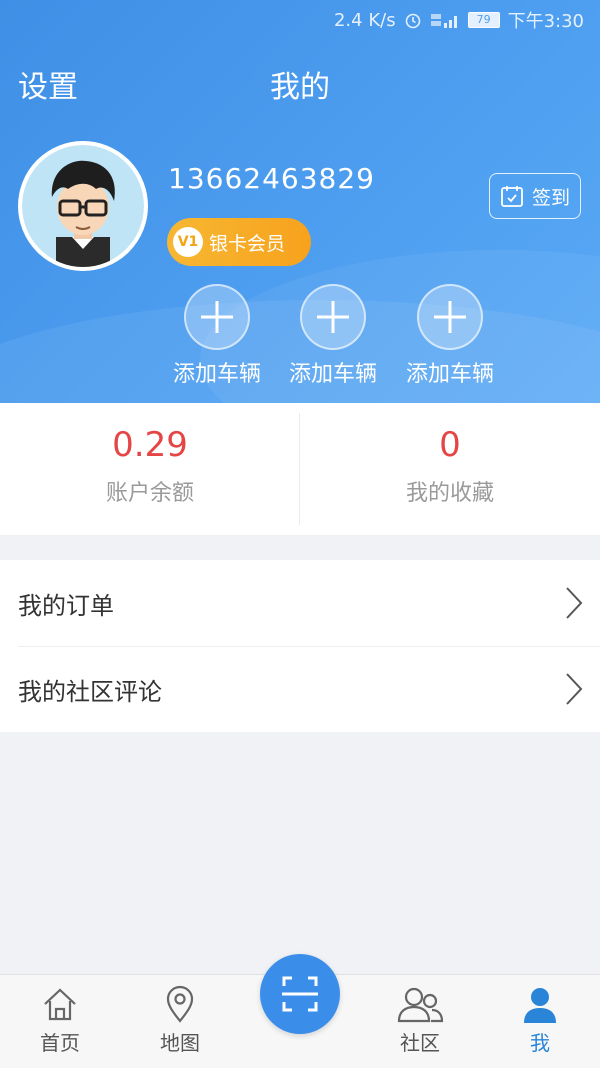  I want to click on balance-label: 账户余额, so click(149, 493).